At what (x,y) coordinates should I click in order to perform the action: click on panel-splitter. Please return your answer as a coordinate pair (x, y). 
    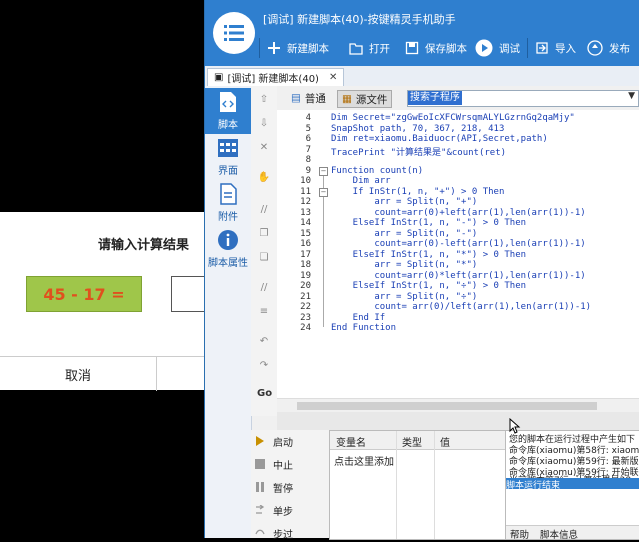
    Looking at the image, I should click on (458, 421).